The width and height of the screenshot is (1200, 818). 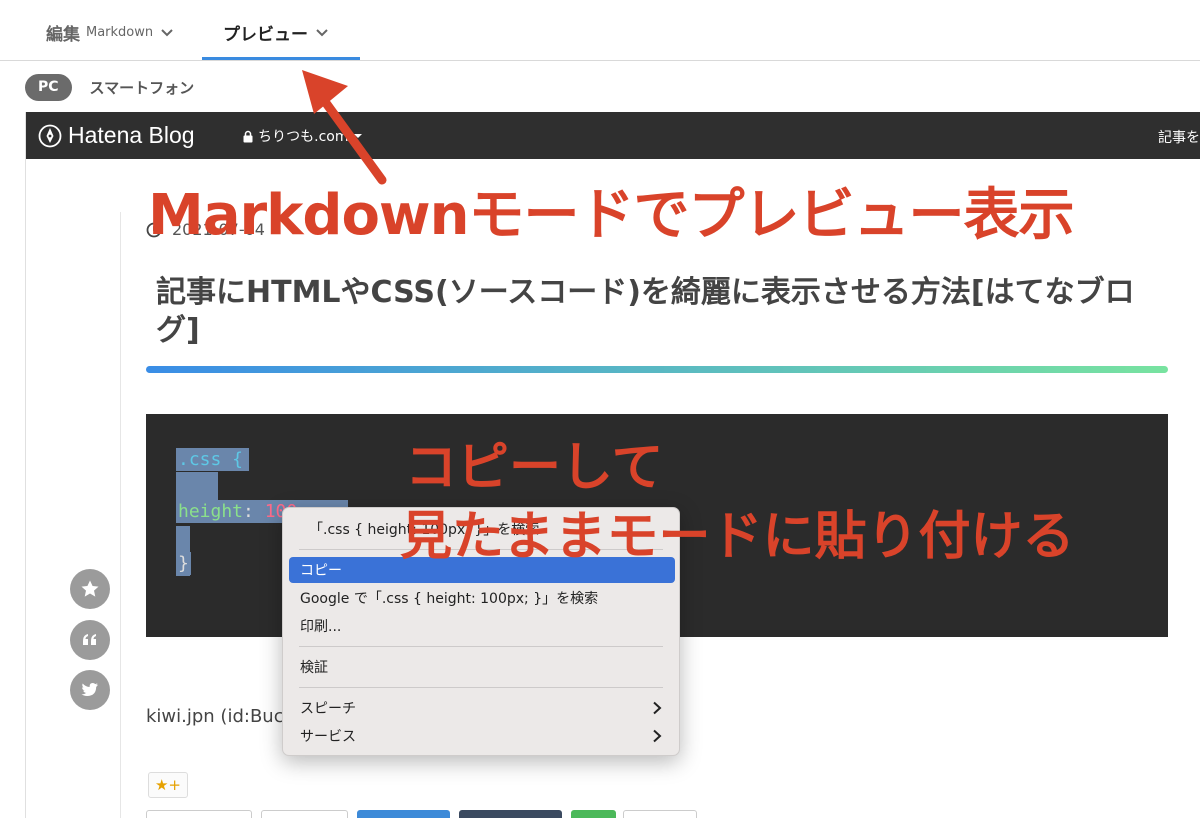 What do you see at coordinates (120, 515) in the screenshot?
I see `content-divider` at bounding box center [120, 515].